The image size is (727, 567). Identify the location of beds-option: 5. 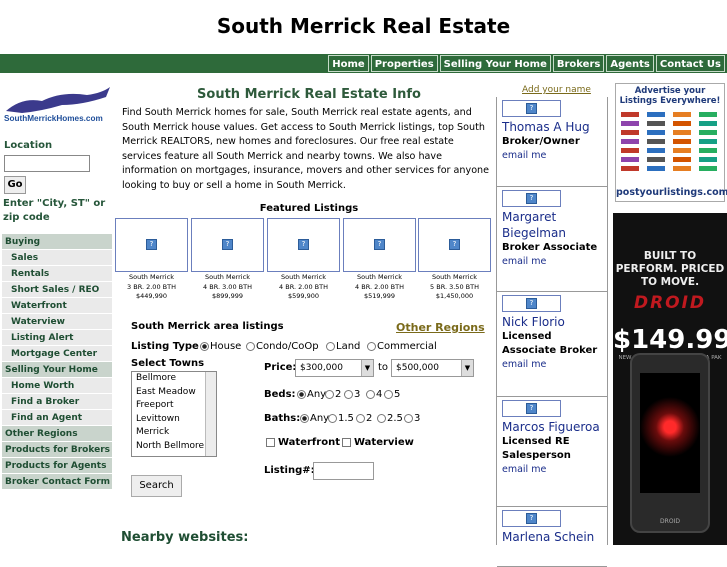
(392, 394).